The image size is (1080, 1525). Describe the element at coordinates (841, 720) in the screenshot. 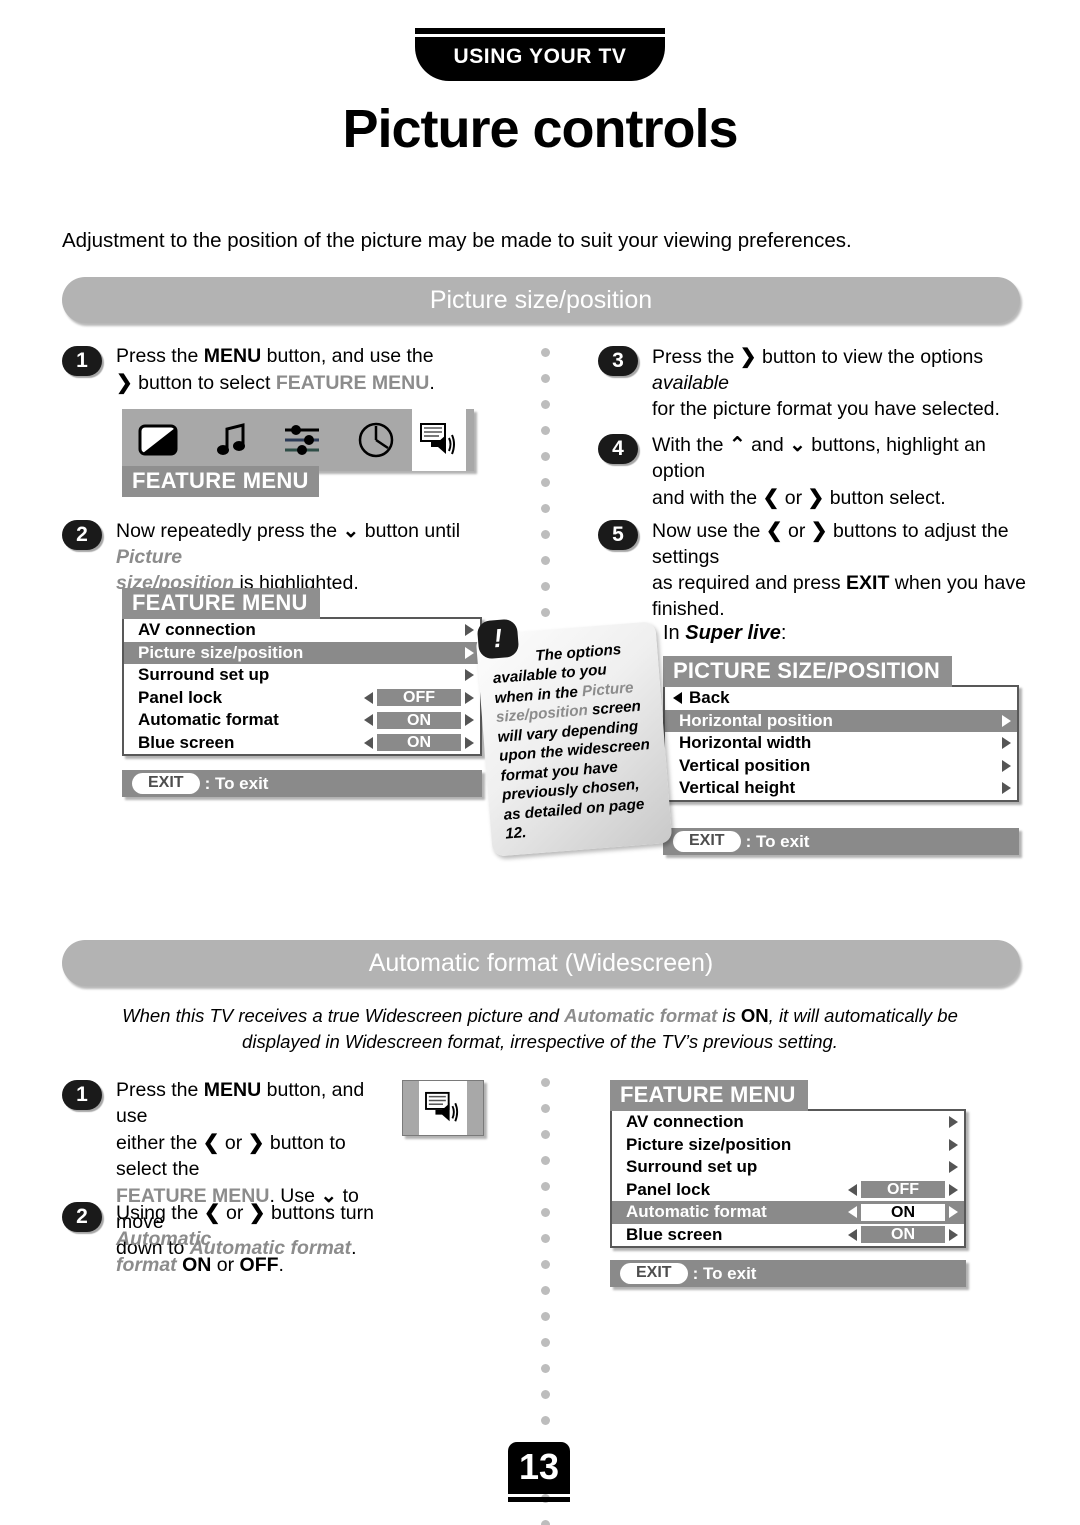

I see `osd-row: Horizontal position` at that location.